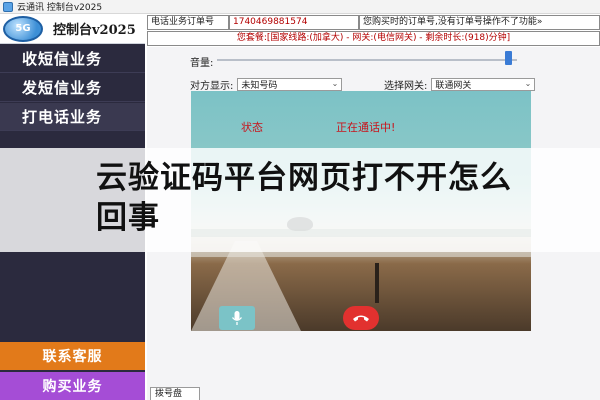 Image resolution: width=600 pixels, height=400 pixels. I want to click on volume-slider-track, so click(367, 60).